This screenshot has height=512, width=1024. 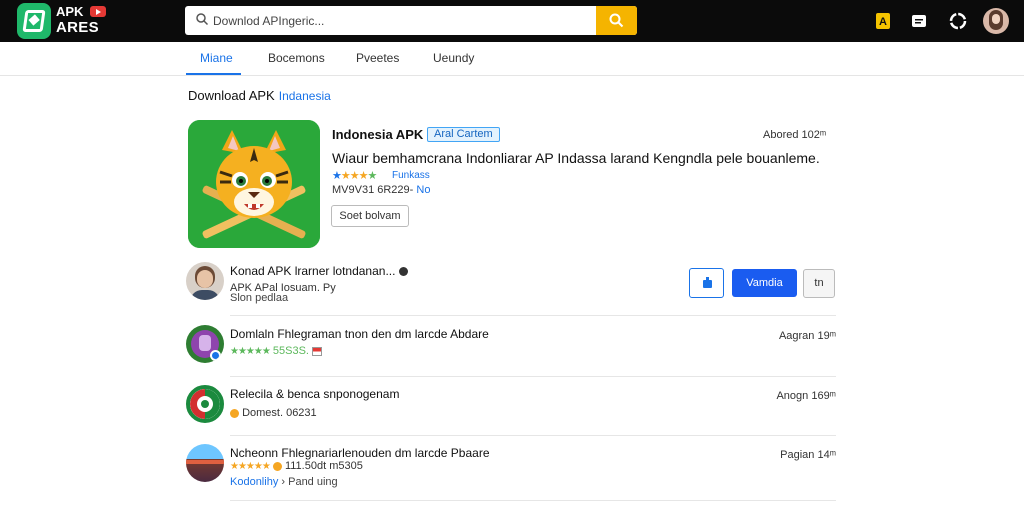 What do you see at coordinates (205, 344) in the screenshot?
I see `app-icon-purple` at bounding box center [205, 344].